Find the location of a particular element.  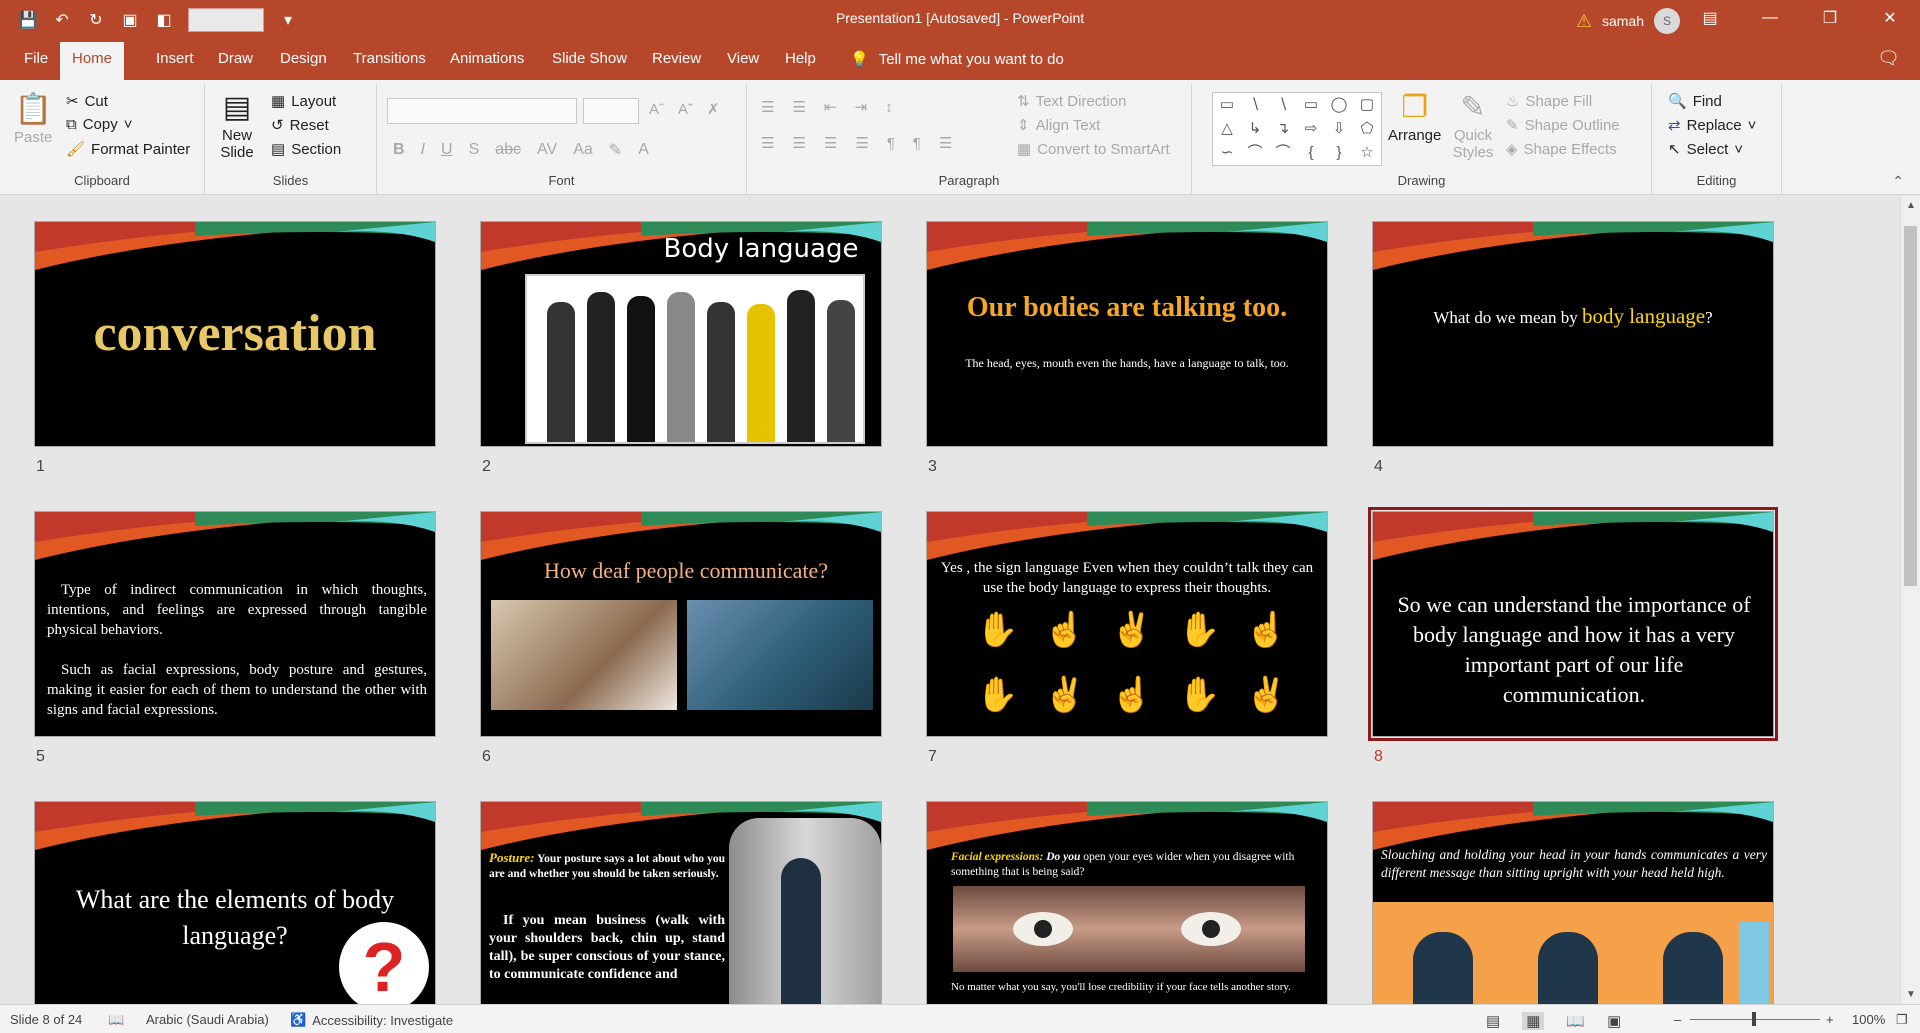

new-slide-button: ▤ New Slide is located at coordinates (237, 125).